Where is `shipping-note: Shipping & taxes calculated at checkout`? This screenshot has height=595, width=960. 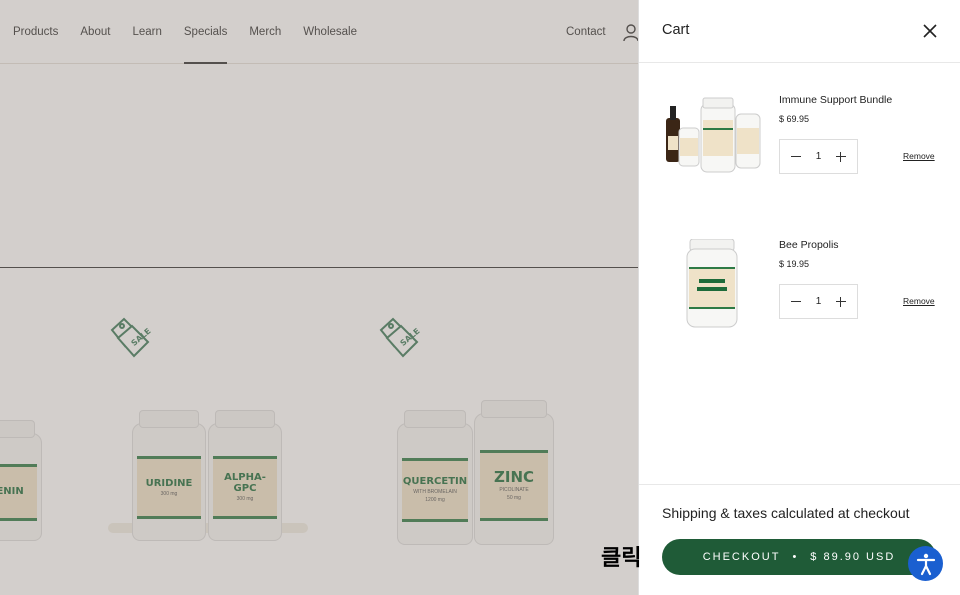
shipping-note: Shipping & taxes calculated at checkout is located at coordinates (786, 513).